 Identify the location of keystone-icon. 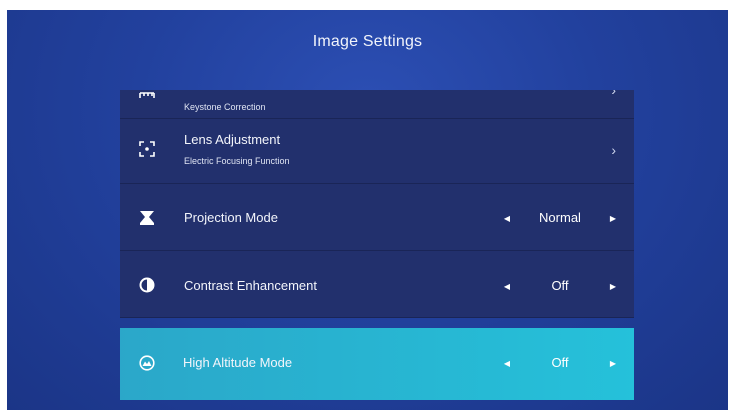
(147, 96).